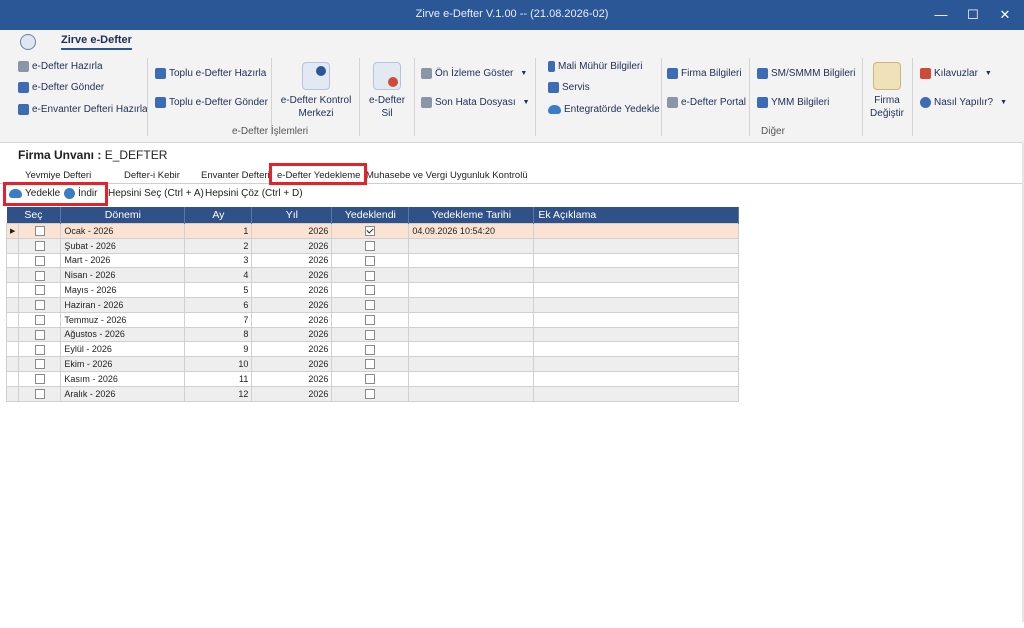 This screenshot has width=1024, height=628. What do you see at coordinates (218, 215) in the screenshot?
I see `col-ay: Ay` at bounding box center [218, 215].